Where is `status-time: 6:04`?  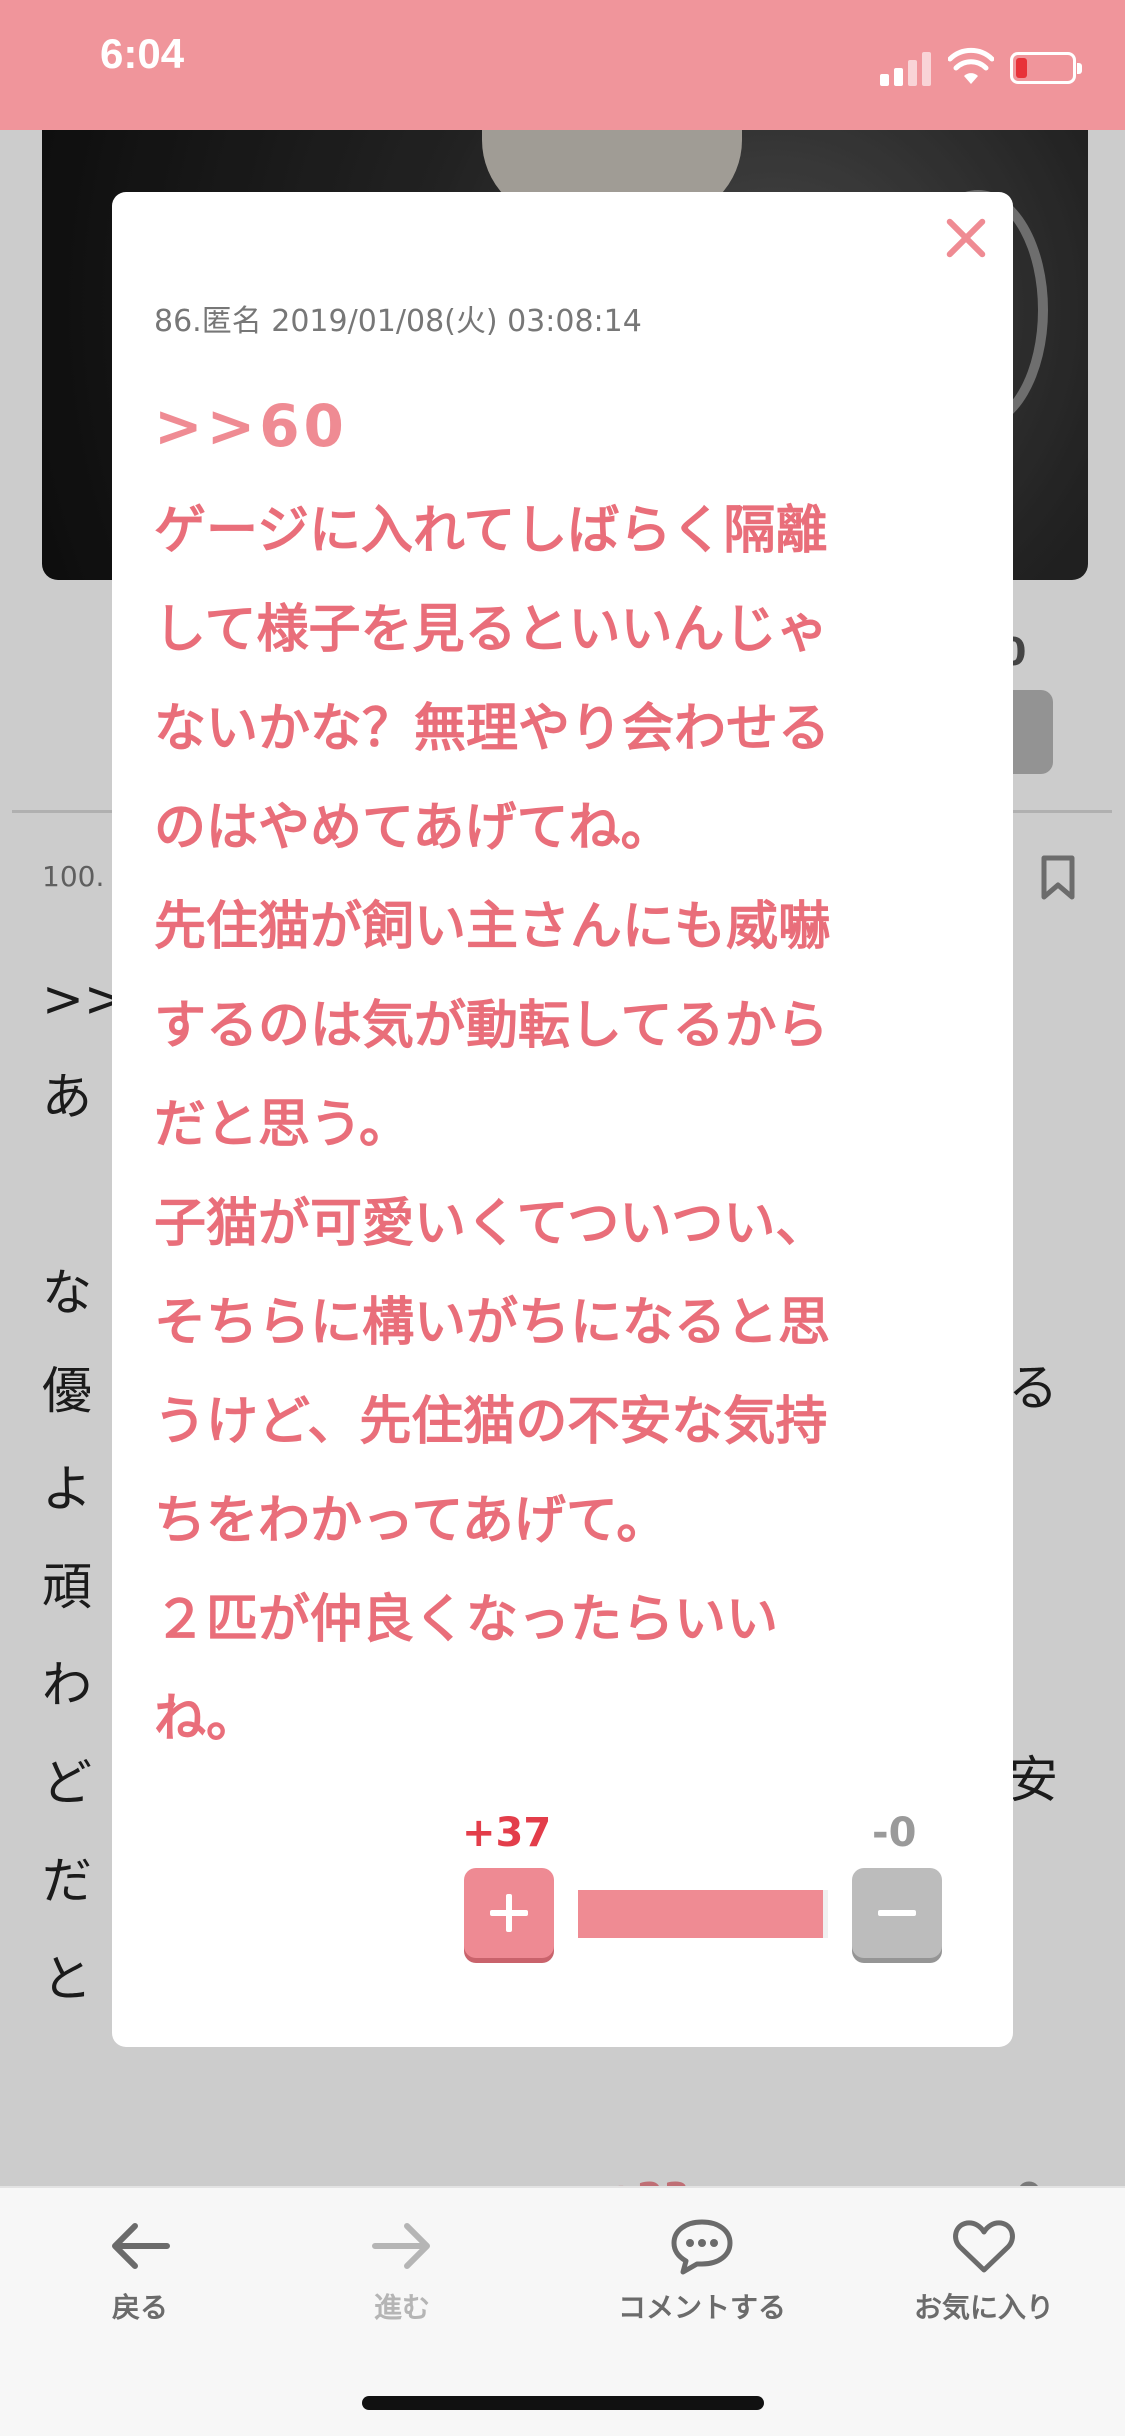
status-time: 6:04 is located at coordinates (142, 53).